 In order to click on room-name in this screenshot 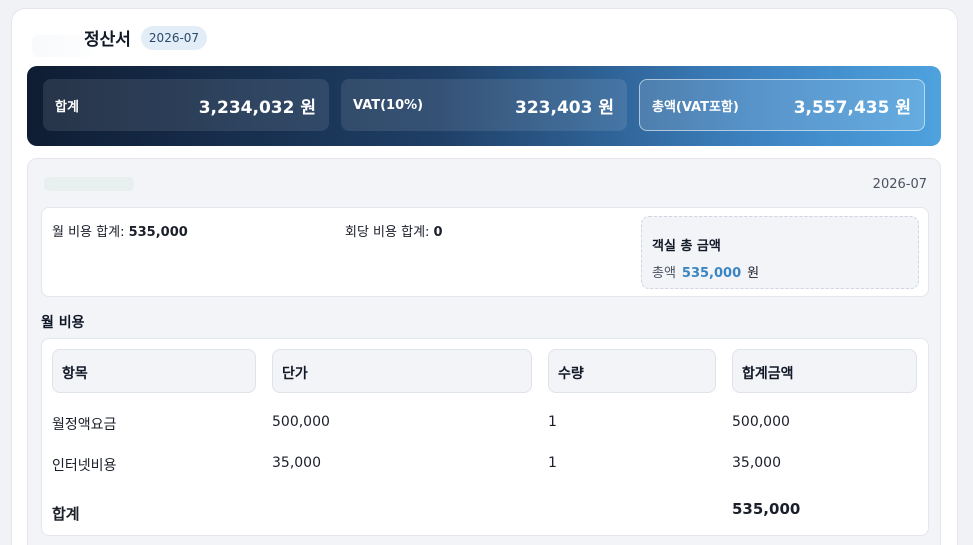, I will do `click(89, 184)`.